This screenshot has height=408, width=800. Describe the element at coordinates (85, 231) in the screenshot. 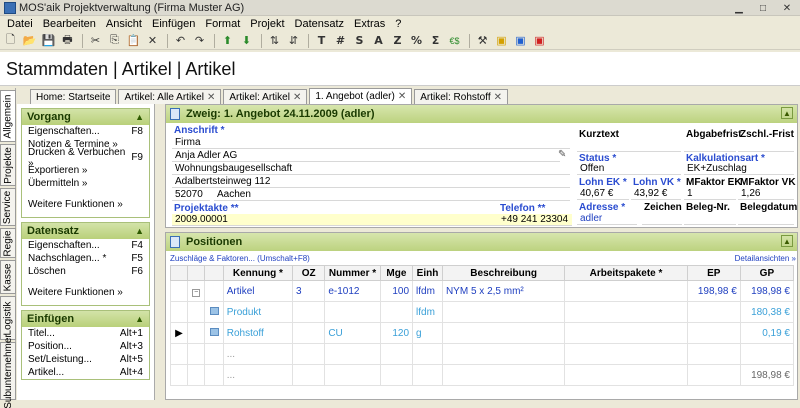

I see `section-header: Datensatz ▲` at that location.